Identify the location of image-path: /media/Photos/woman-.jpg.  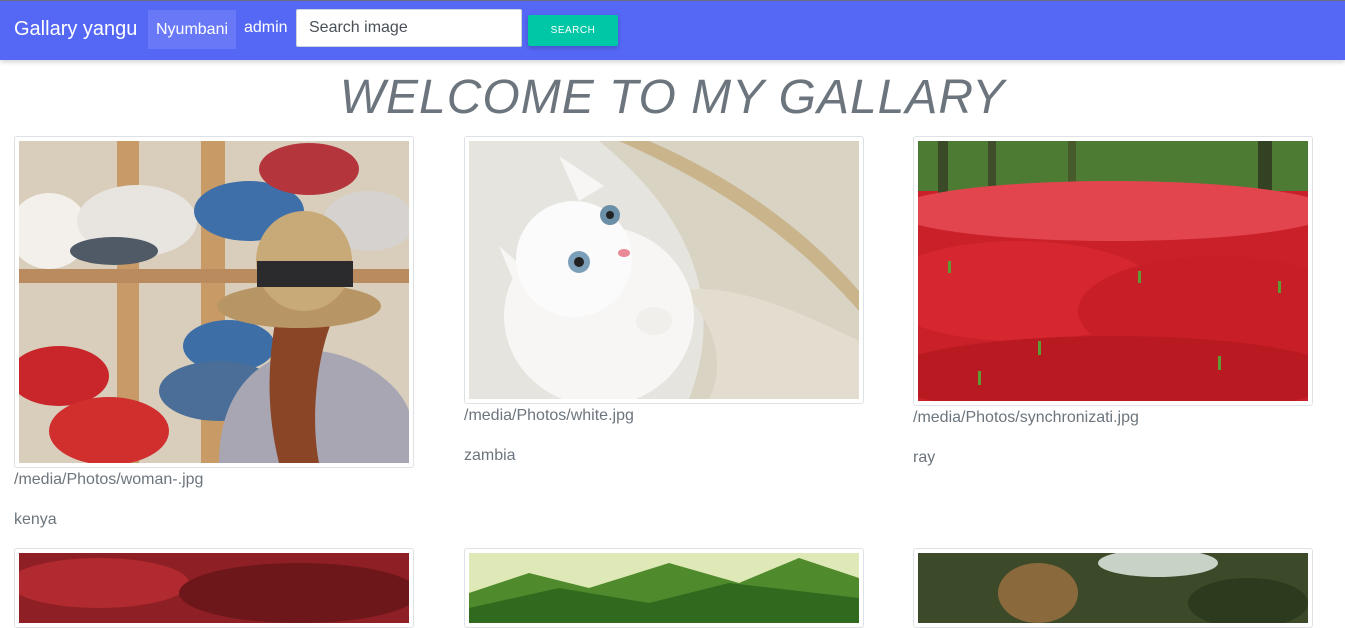
(109, 479).